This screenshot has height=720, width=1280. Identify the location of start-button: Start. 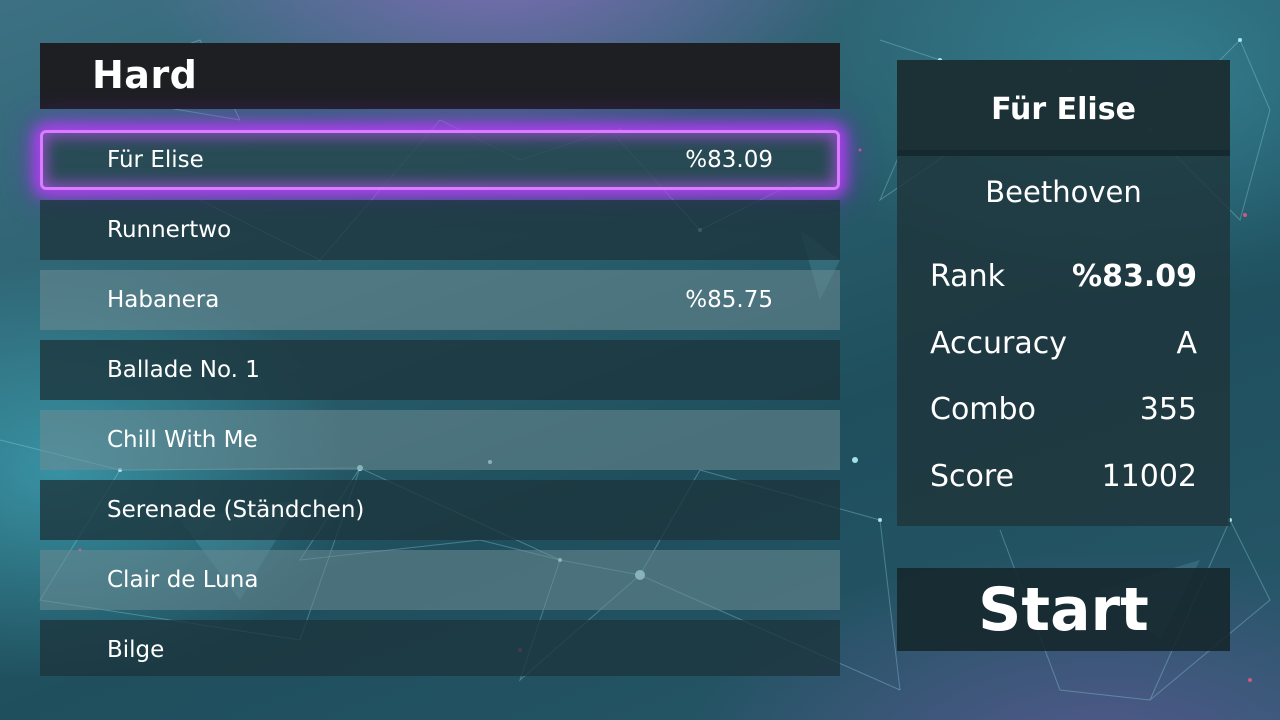
(1063, 609).